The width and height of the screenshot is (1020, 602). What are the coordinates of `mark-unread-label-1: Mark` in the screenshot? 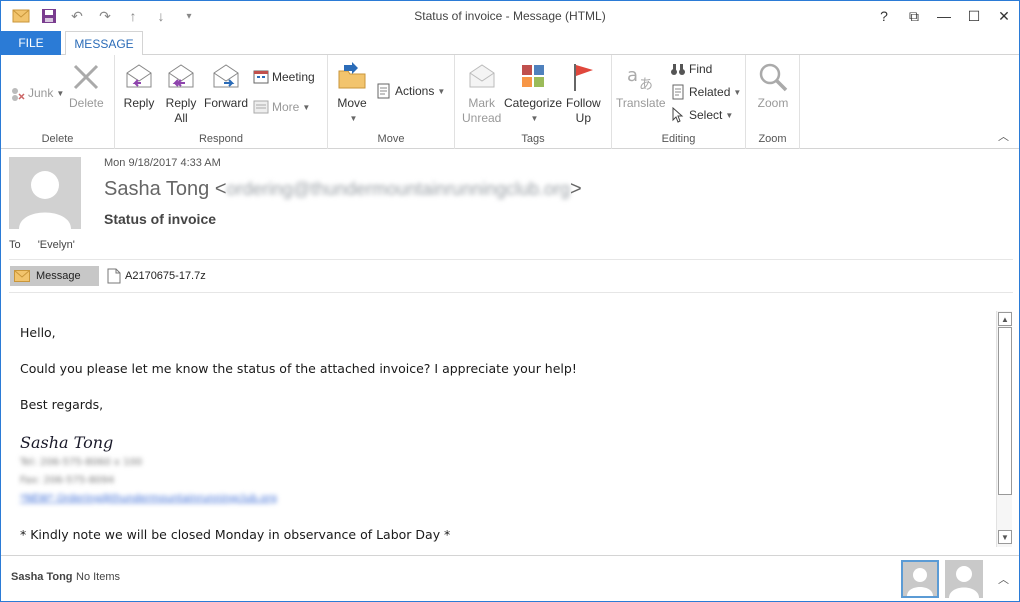 It's located at (482, 103).